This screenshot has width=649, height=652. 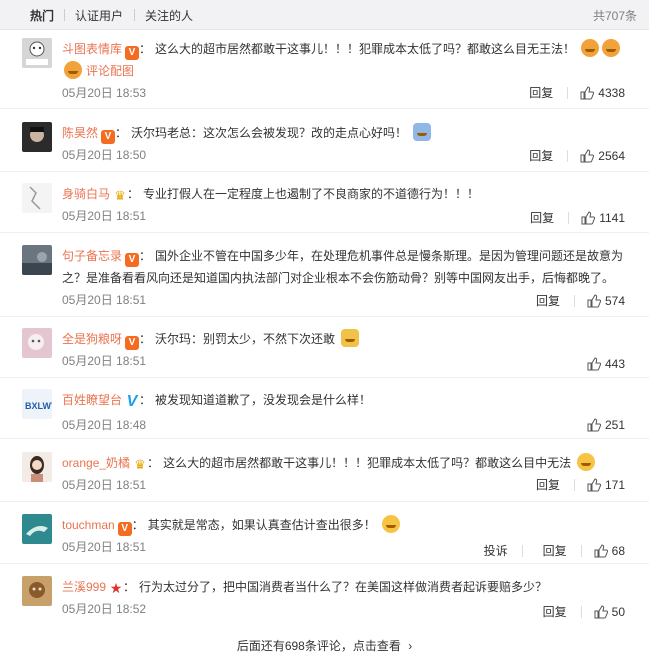 I want to click on like-button: 443, so click(x=606, y=364).